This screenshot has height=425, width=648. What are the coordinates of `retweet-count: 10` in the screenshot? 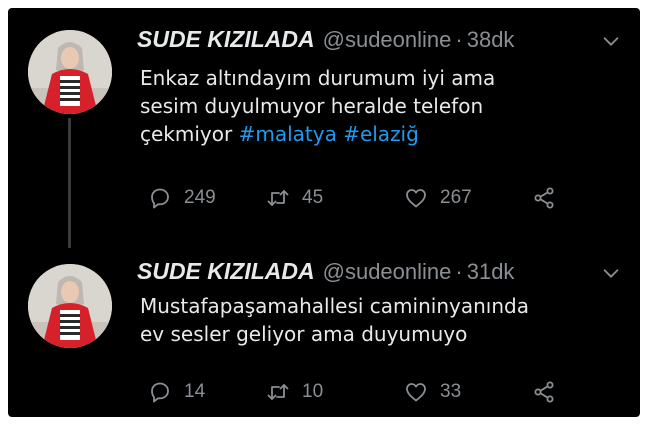 It's located at (313, 391).